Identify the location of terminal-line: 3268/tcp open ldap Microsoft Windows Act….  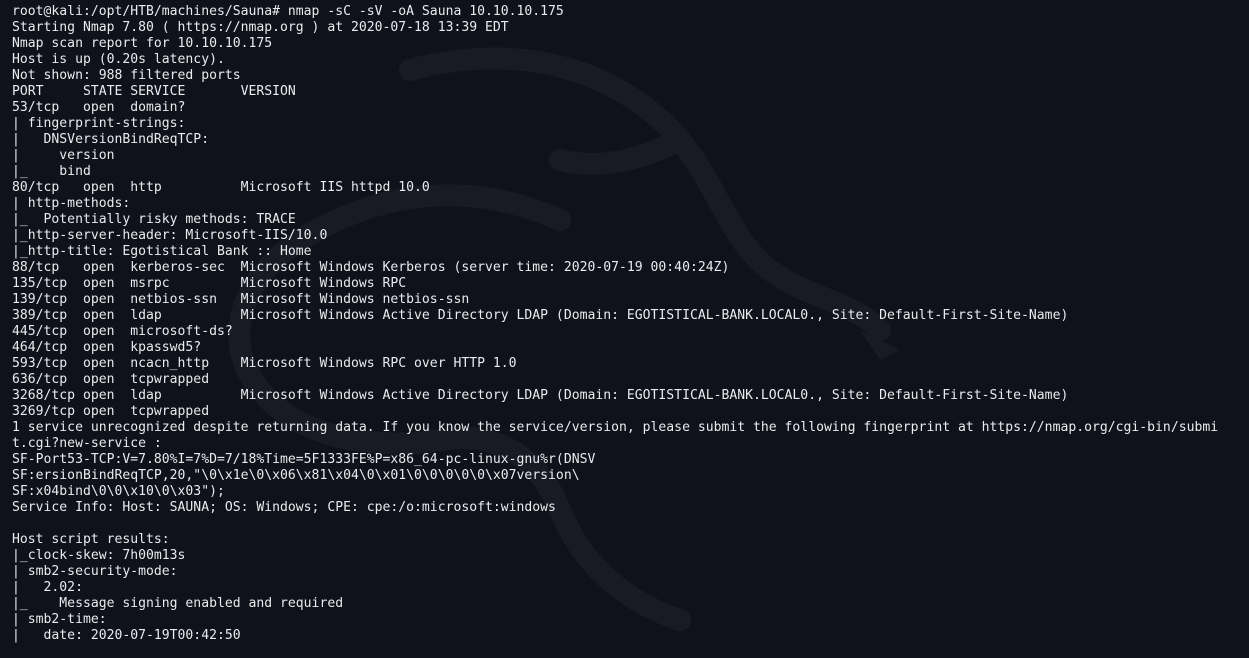
(540, 395).